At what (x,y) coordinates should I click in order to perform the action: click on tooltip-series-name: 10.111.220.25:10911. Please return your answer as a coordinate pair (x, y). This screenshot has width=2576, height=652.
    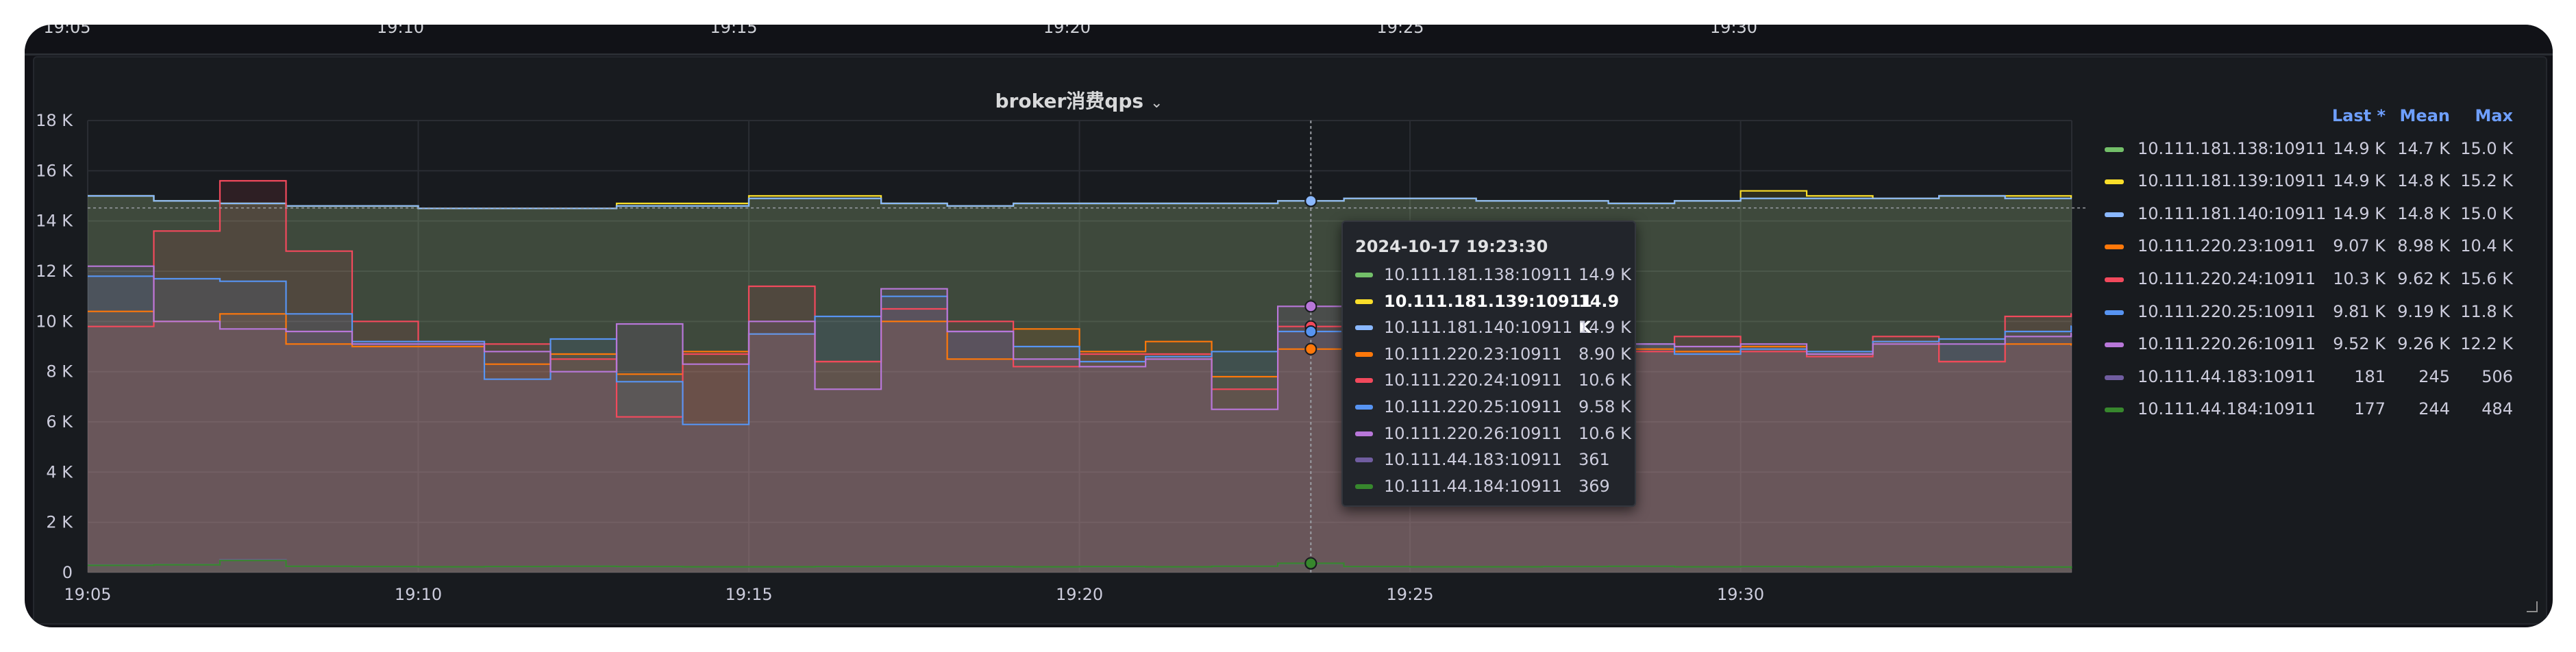
    Looking at the image, I should click on (1473, 406).